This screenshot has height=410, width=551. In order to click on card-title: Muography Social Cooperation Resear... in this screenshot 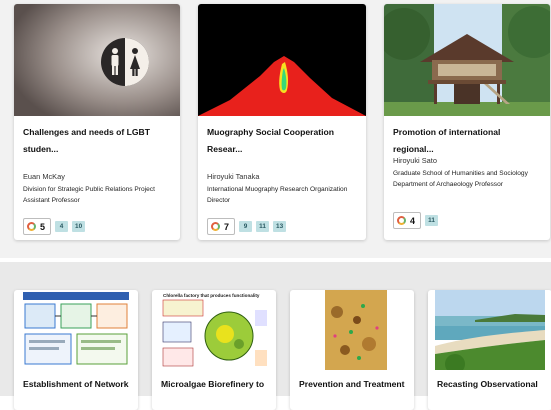, I will do `click(282, 141)`.